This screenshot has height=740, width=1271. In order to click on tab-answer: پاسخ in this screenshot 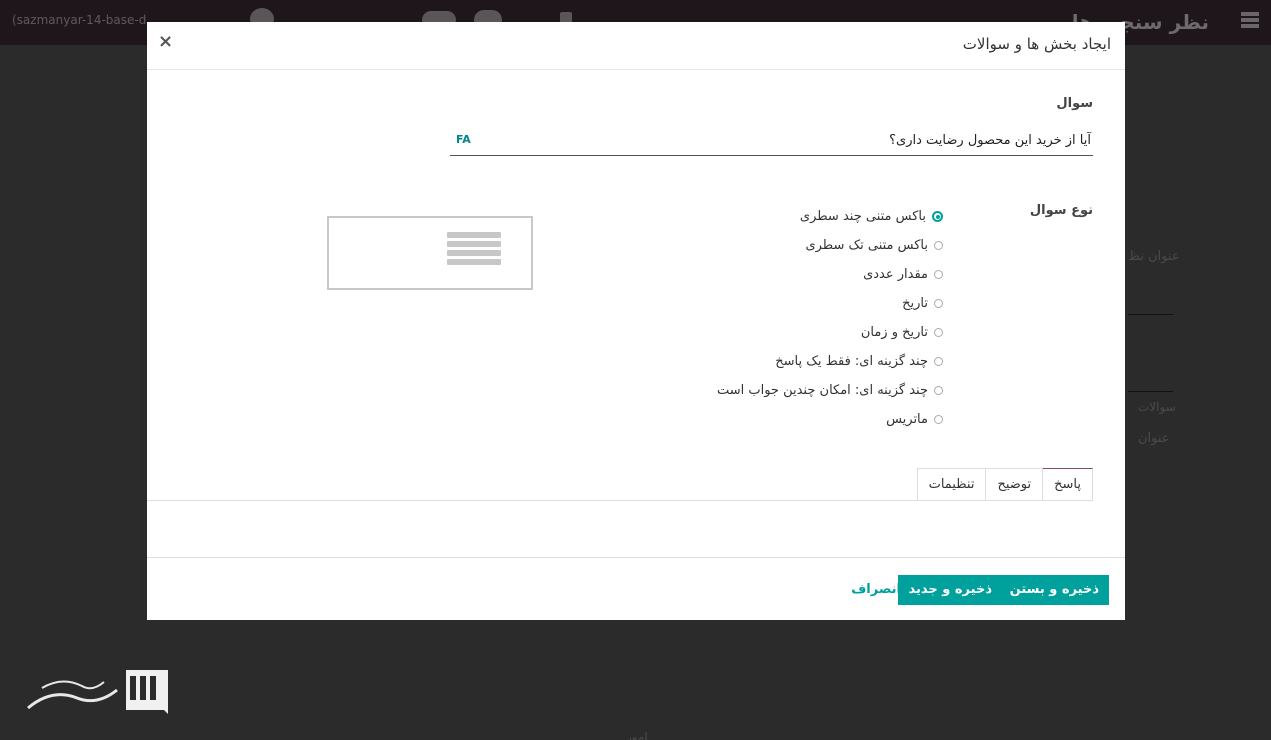, I will do `click(1067, 484)`.